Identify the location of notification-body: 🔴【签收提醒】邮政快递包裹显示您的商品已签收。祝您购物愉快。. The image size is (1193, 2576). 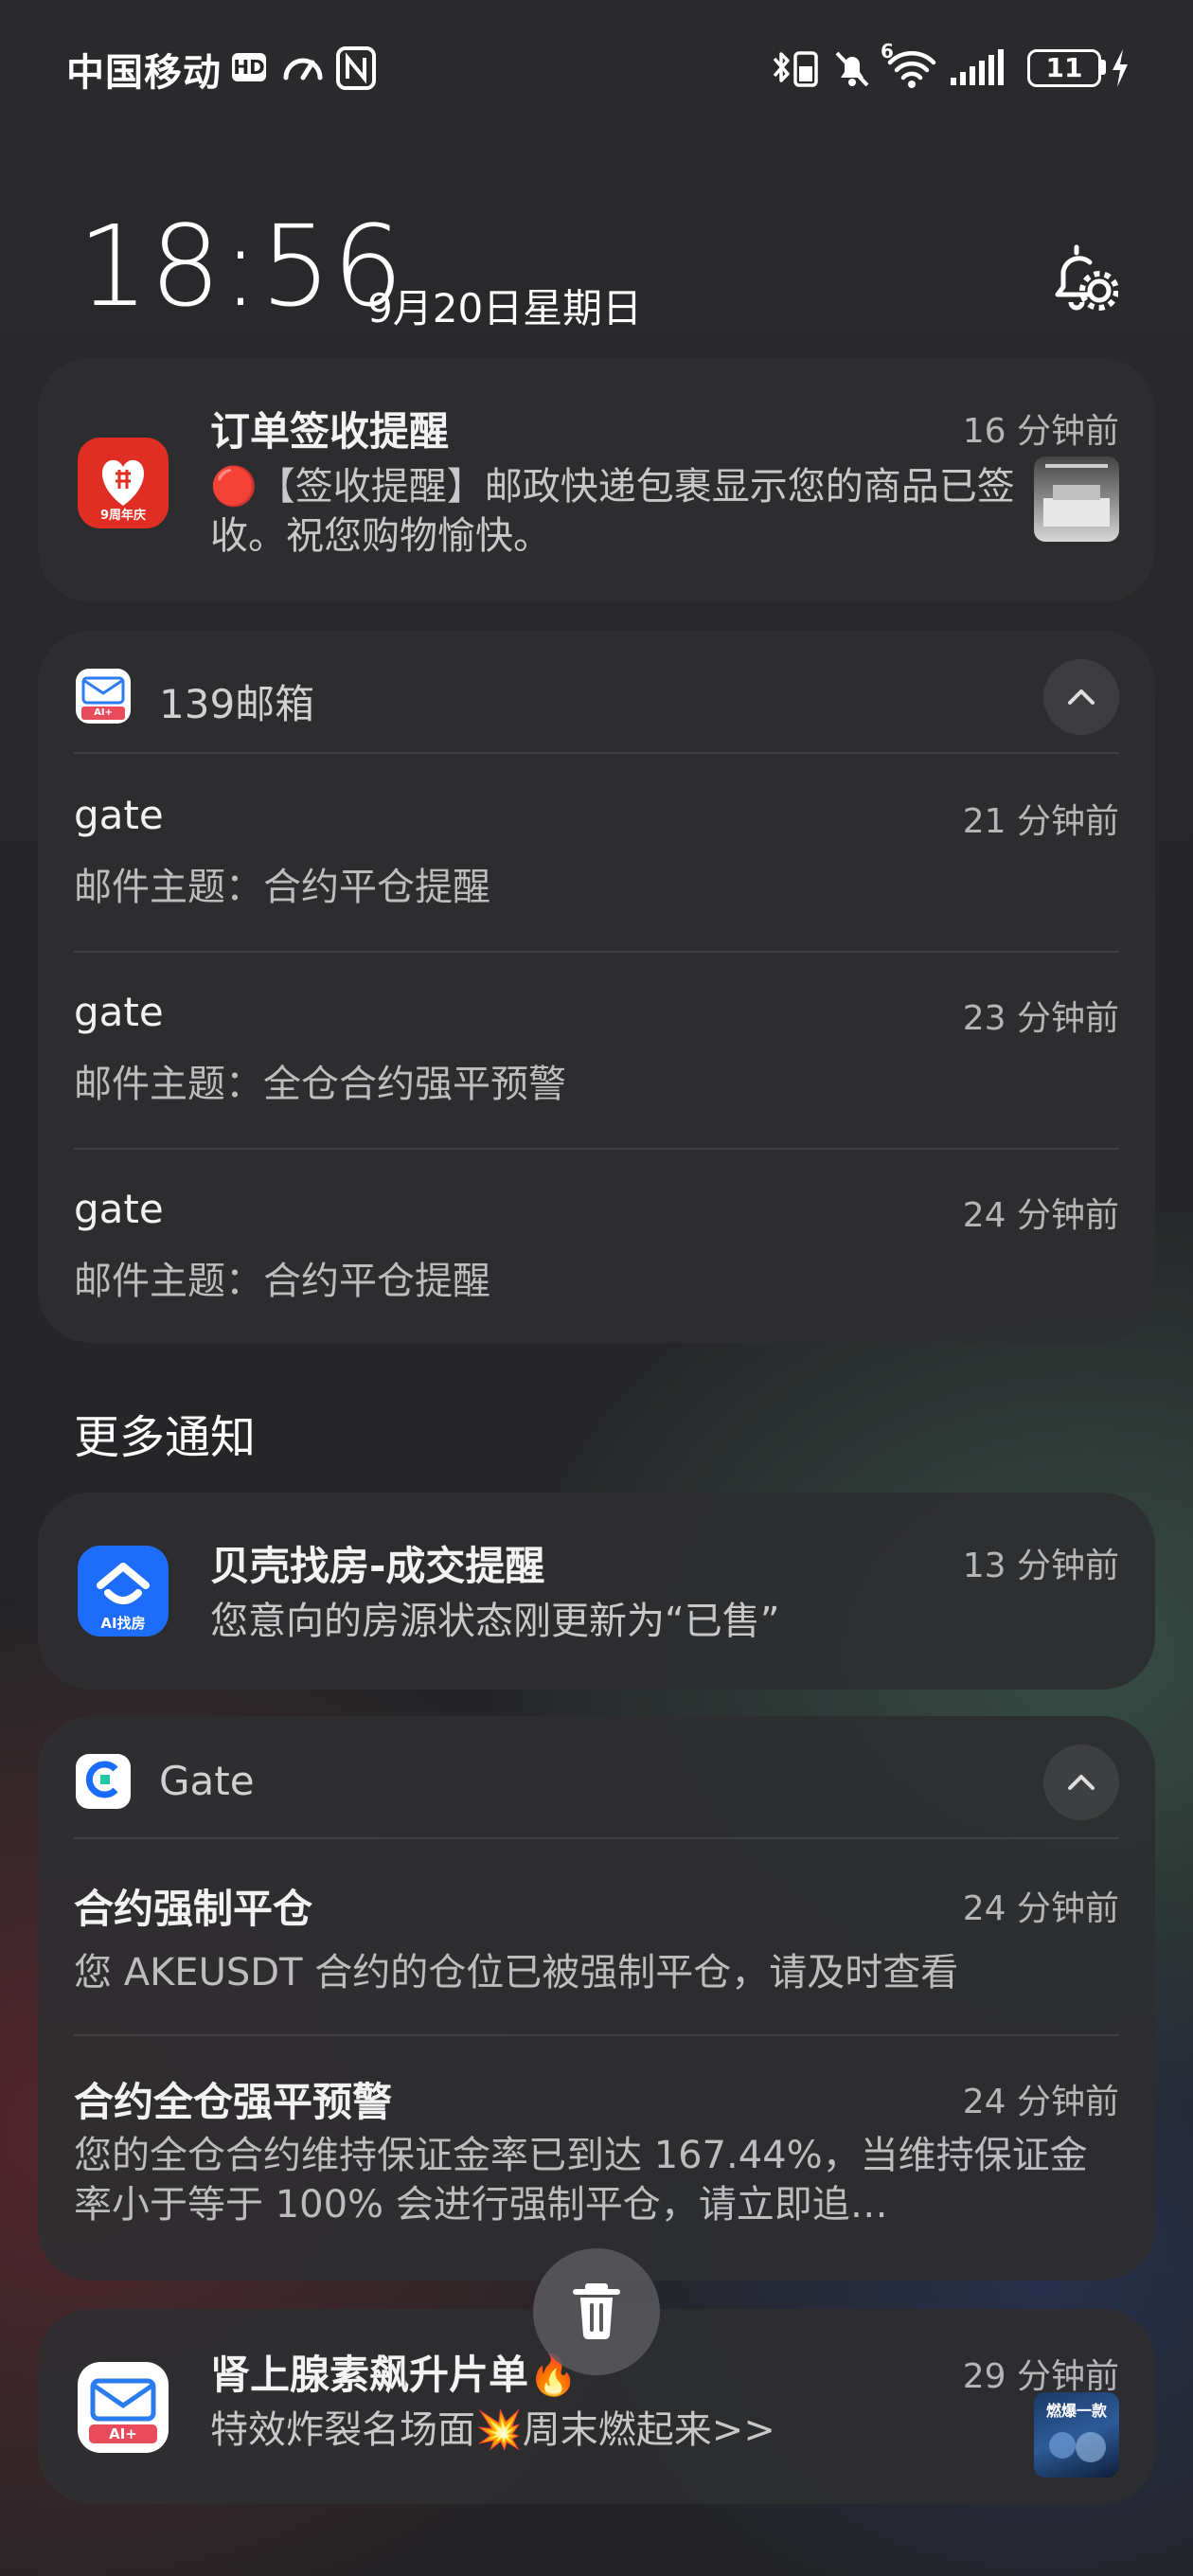
(612, 511).